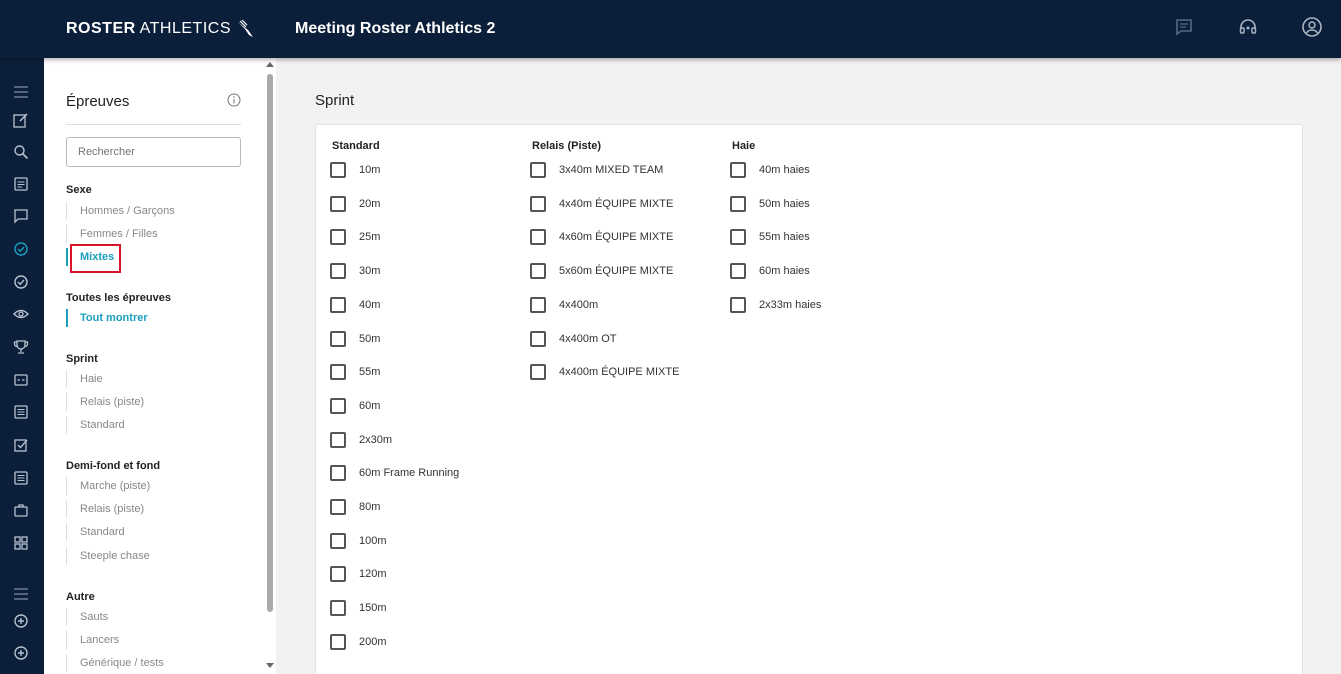  What do you see at coordinates (370, 305) in the screenshot?
I see `event-checkbox-label: 40m` at bounding box center [370, 305].